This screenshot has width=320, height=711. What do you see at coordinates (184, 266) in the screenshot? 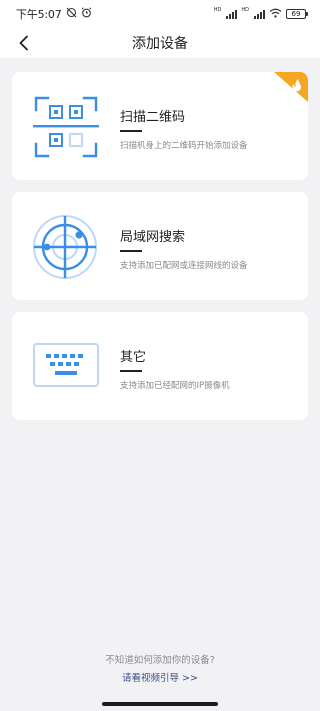
I see `card-desc-lan-search: 支持添加已配网或连接网线的设备` at bounding box center [184, 266].